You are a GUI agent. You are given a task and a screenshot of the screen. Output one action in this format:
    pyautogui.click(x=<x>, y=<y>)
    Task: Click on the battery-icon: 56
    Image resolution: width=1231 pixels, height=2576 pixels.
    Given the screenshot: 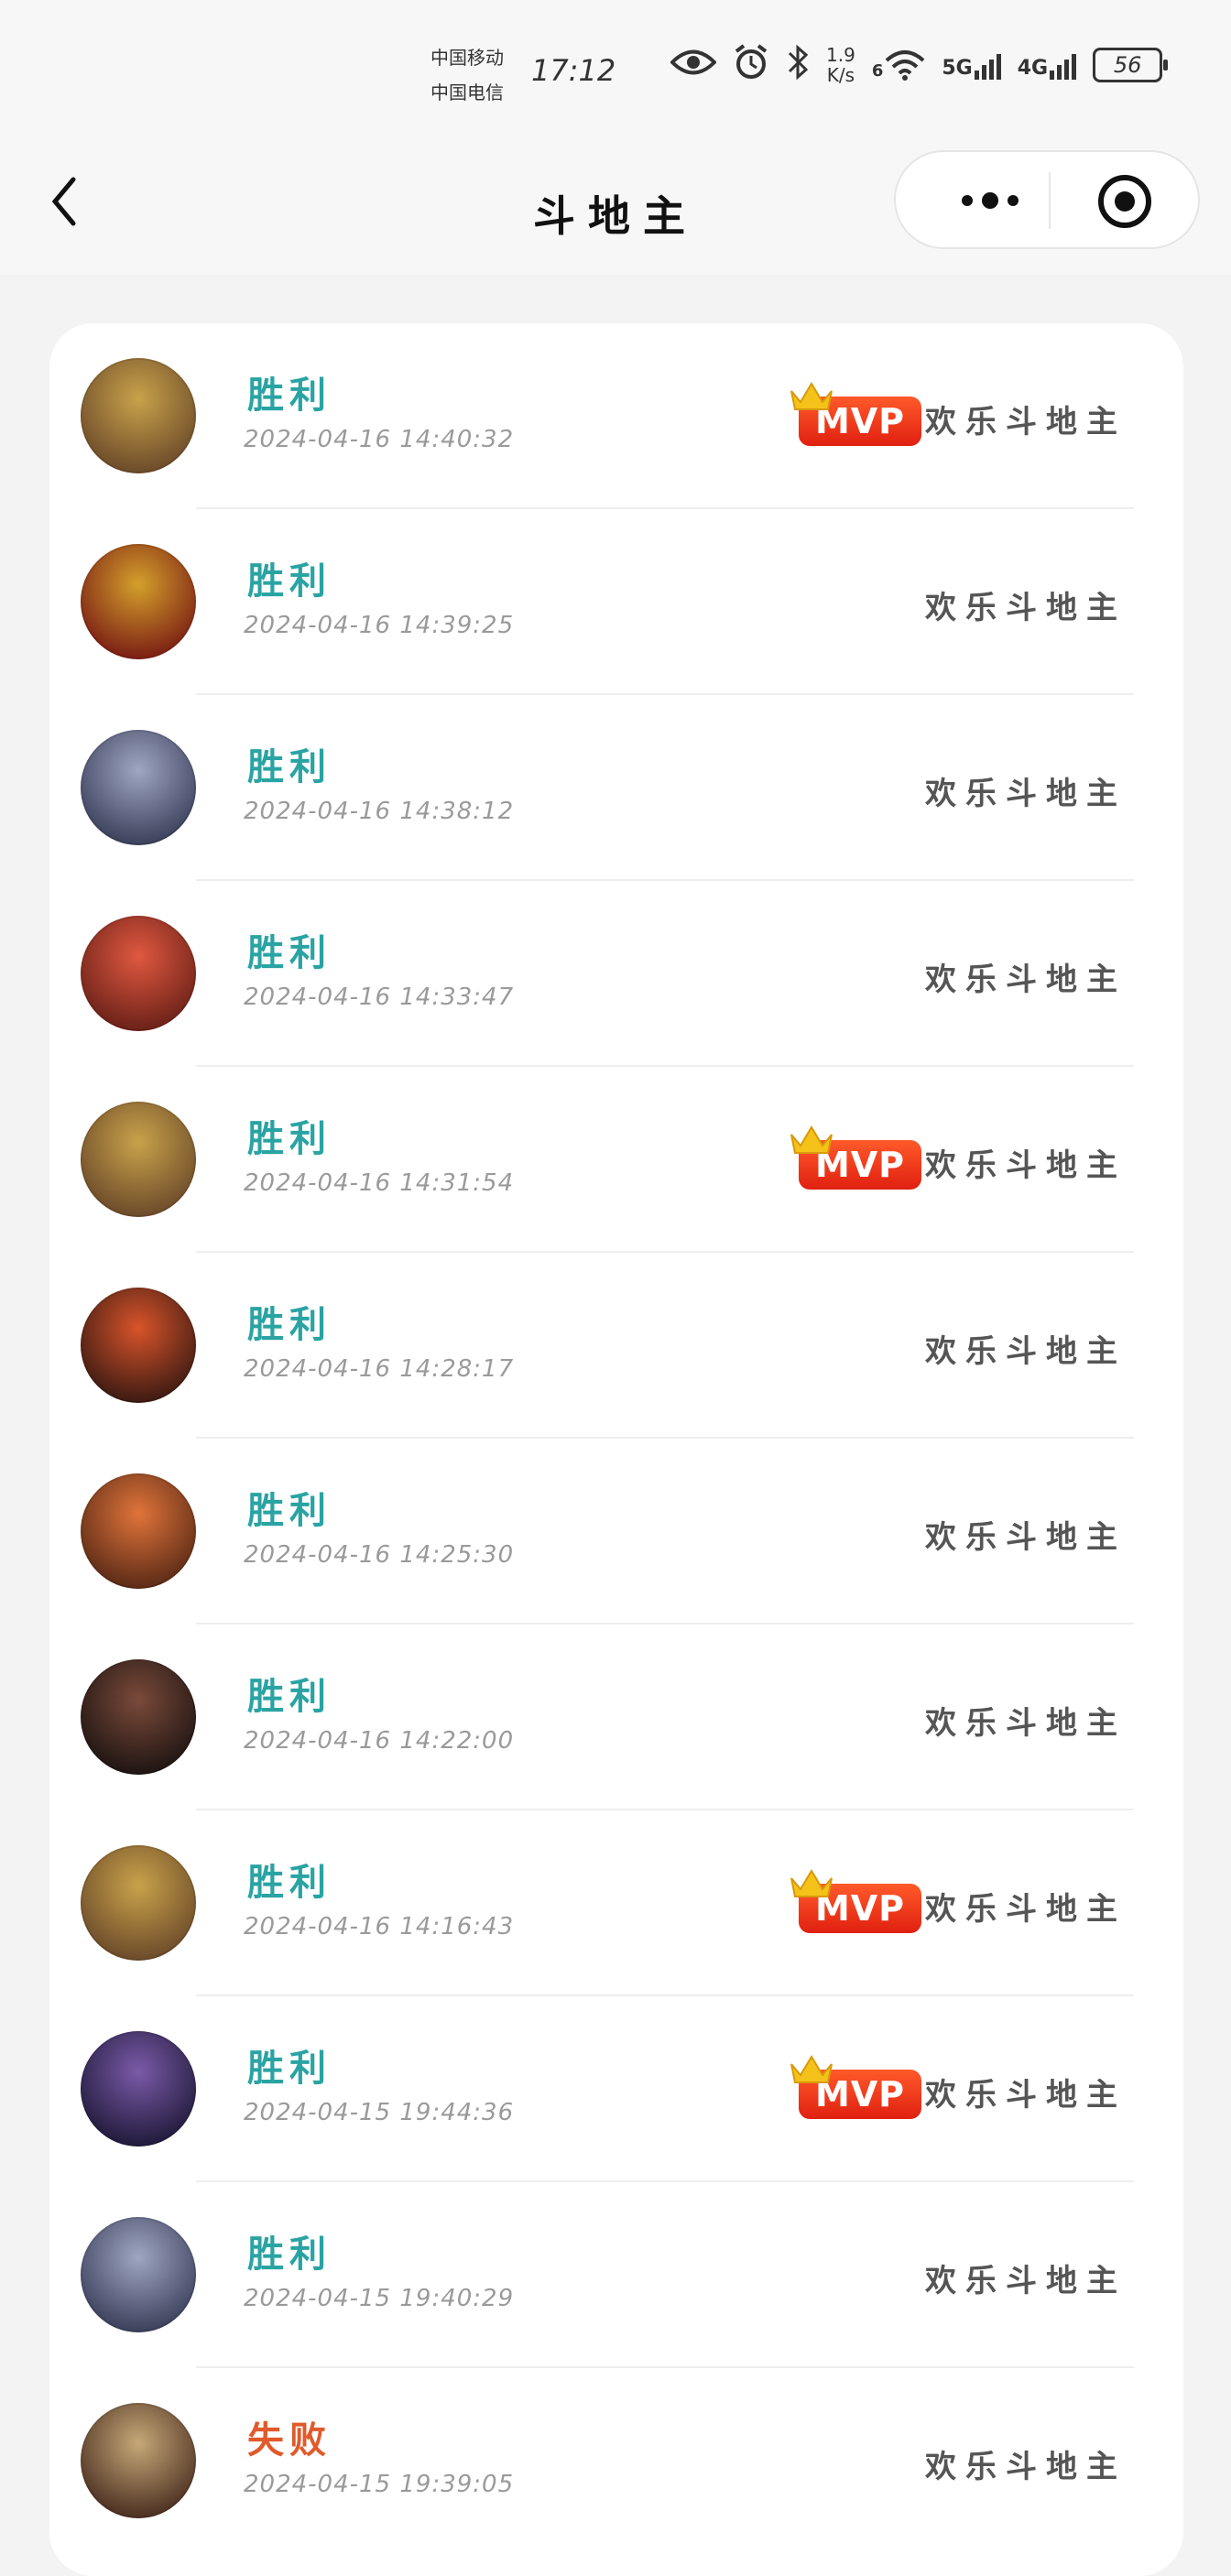 What is the action you would take?
    pyautogui.click(x=1131, y=65)
    